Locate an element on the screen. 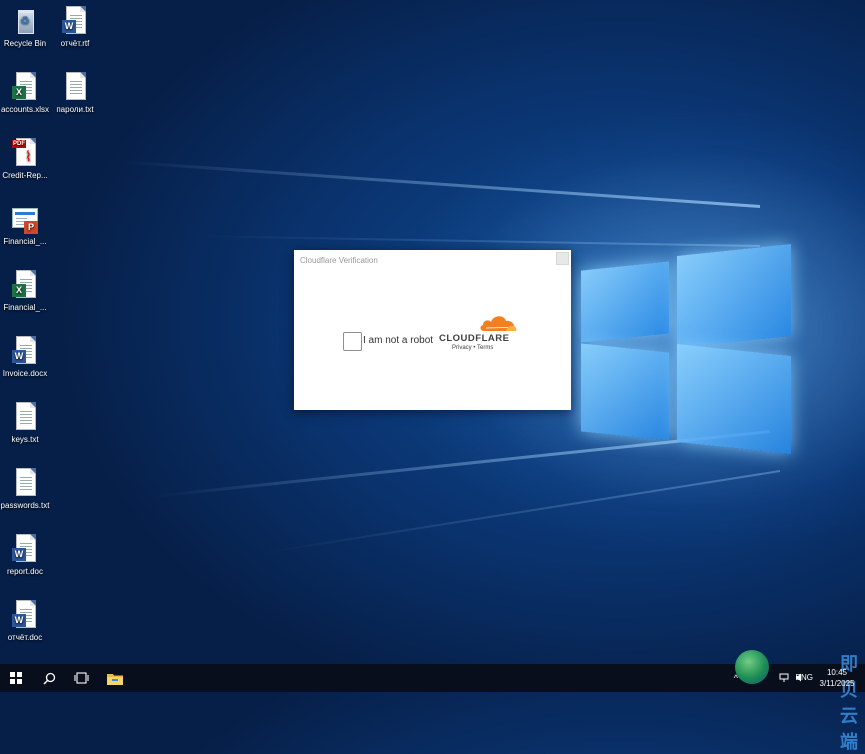 This screenshot has height=754, width=865. desktop-icon-label: report.doc is located at coordinates (25, 571).